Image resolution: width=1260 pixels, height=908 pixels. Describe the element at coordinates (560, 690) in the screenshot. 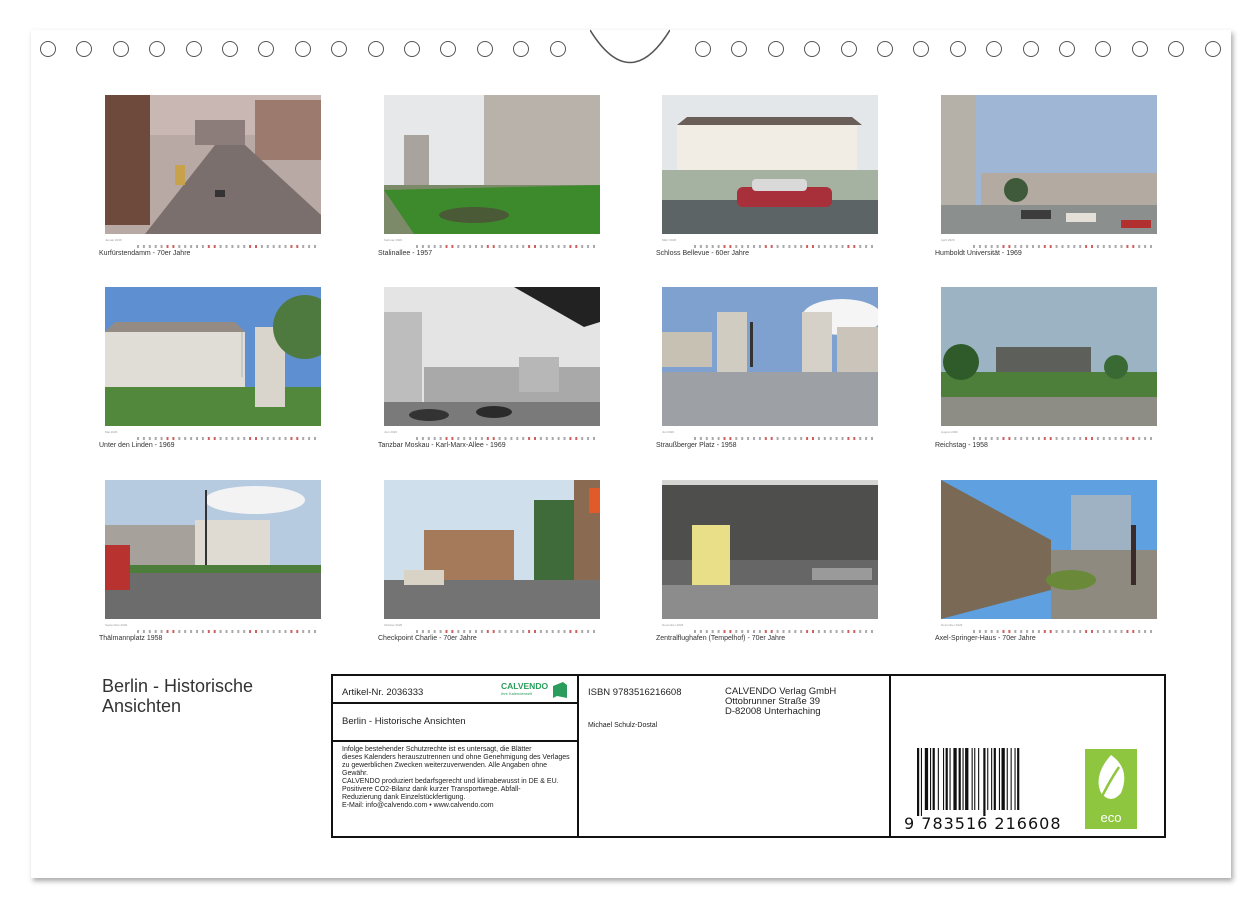

I see `calvendo-logo-icon` at that location.